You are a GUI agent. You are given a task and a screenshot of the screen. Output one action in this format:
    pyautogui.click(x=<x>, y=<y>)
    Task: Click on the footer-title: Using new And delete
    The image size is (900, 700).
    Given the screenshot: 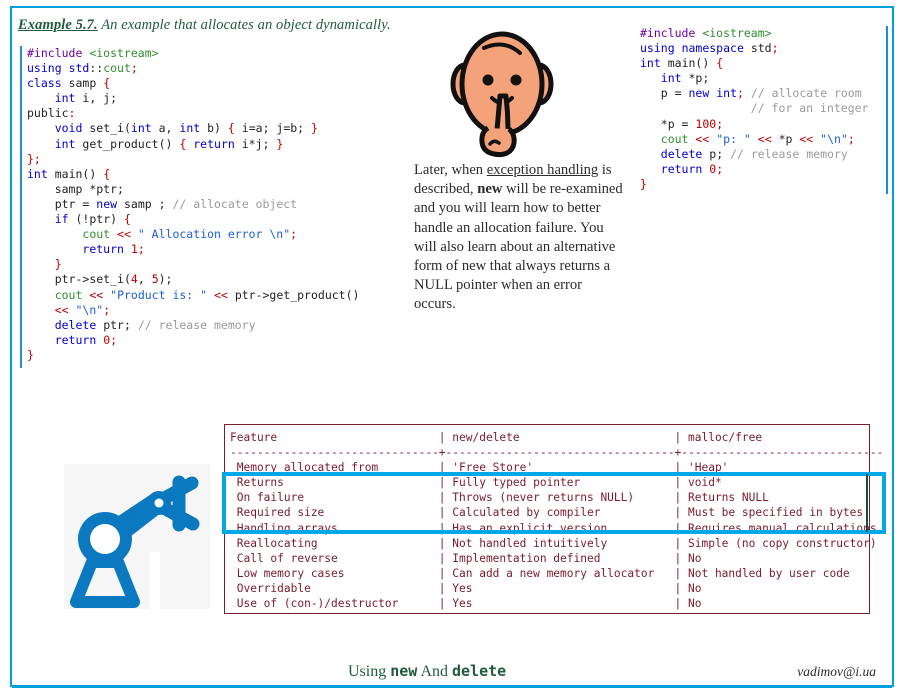 What is the action you would take?
    pyautogui.click(x=427, y=671)
    